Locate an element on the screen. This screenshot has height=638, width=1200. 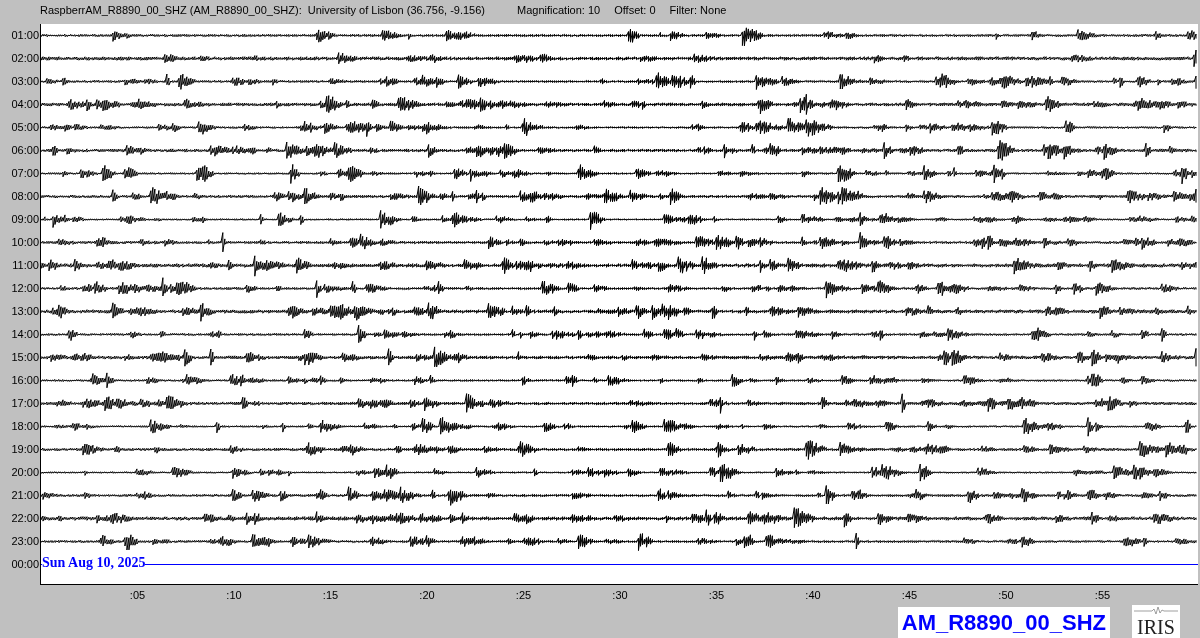
station-title: RaspberrAM_R8890_00_SHZ (AM_R8890_00_SHZ): is located at coordinates (171, 9).